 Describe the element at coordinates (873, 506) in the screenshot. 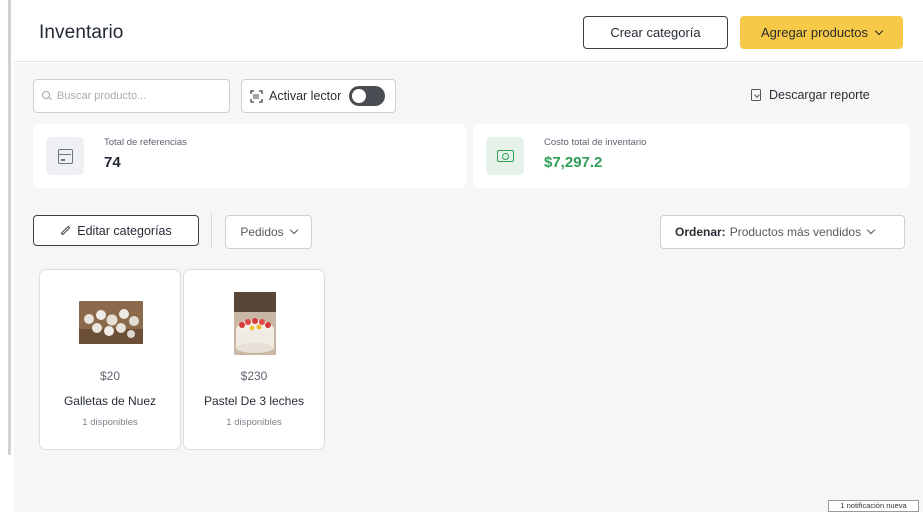

I see `notification-toast: 1 notificación nueva` at that location.